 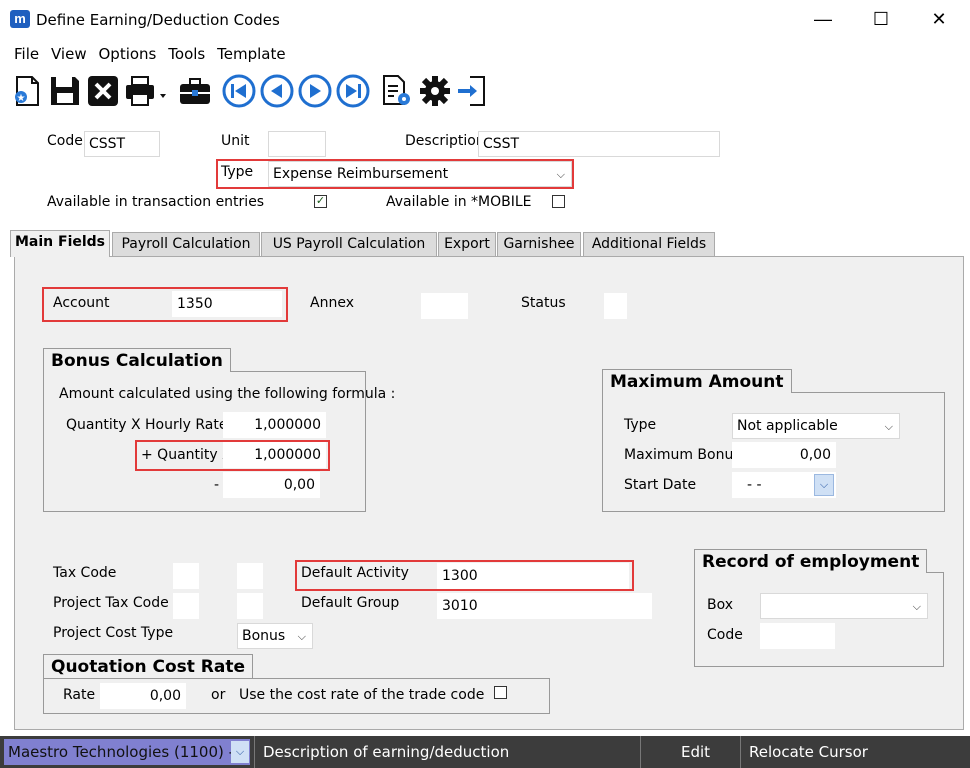 What do you see at coordinates (217, 485) in the screenshot?
I see `minus-label: -` at bounding box center [217, 485].